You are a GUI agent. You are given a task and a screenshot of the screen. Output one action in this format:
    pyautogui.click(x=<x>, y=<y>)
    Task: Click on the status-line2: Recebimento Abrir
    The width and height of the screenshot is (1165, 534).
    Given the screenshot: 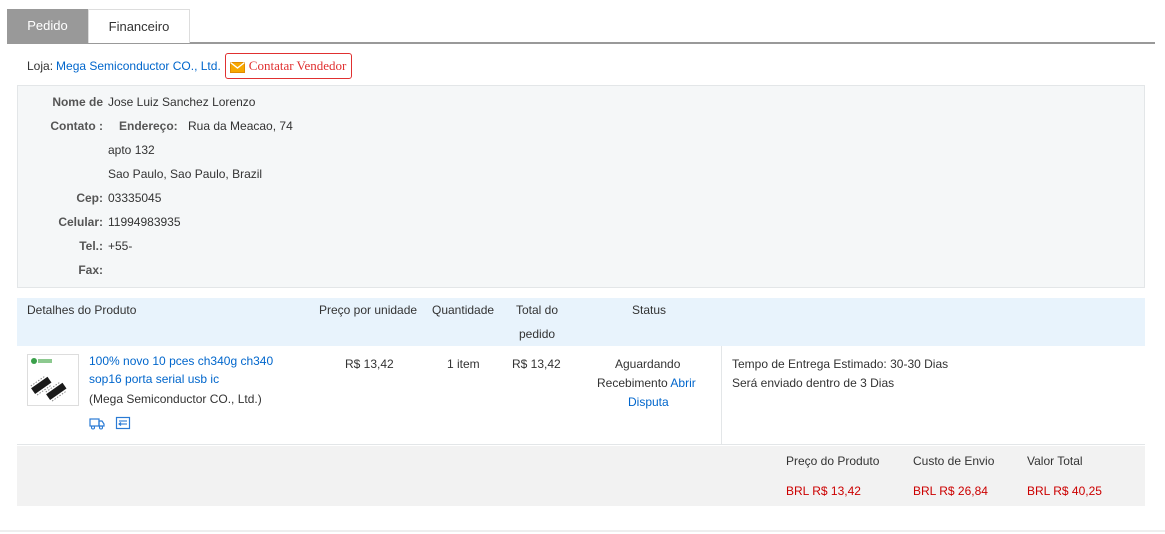 What is the action you would take?
    pyautogui.click(x=646, y=383)
    